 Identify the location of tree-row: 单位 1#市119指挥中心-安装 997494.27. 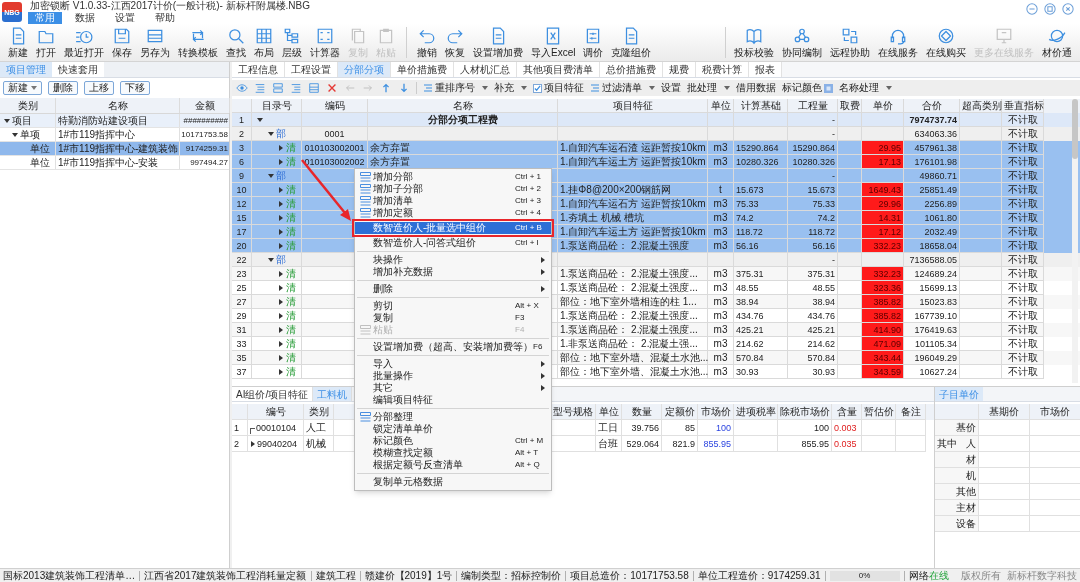
(114, 163).